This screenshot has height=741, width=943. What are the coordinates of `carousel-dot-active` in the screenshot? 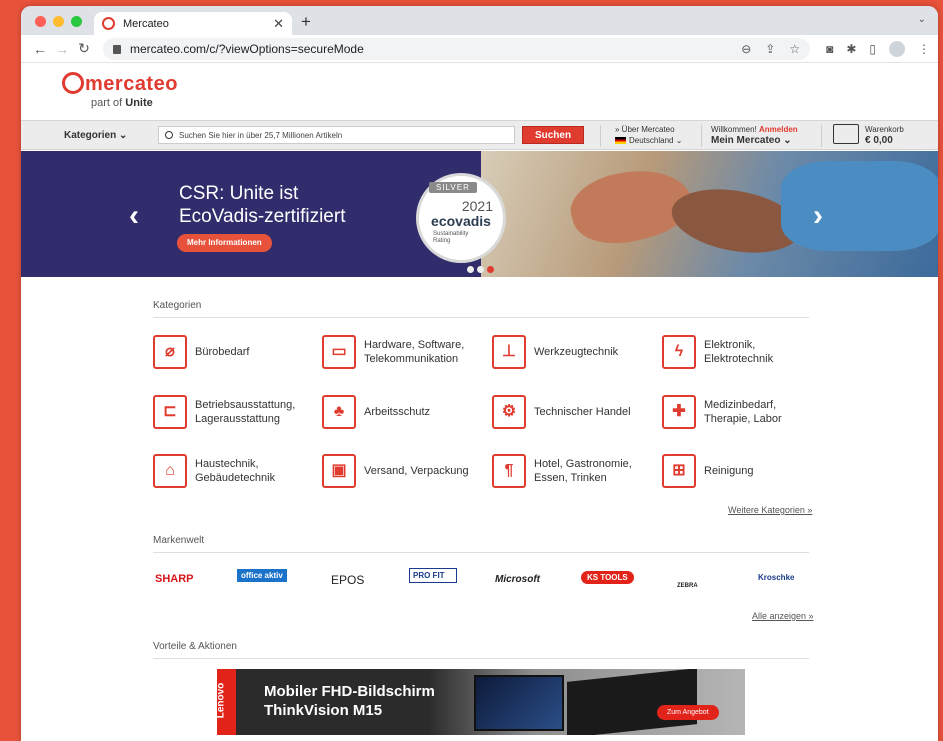 It's located at (490, 269).